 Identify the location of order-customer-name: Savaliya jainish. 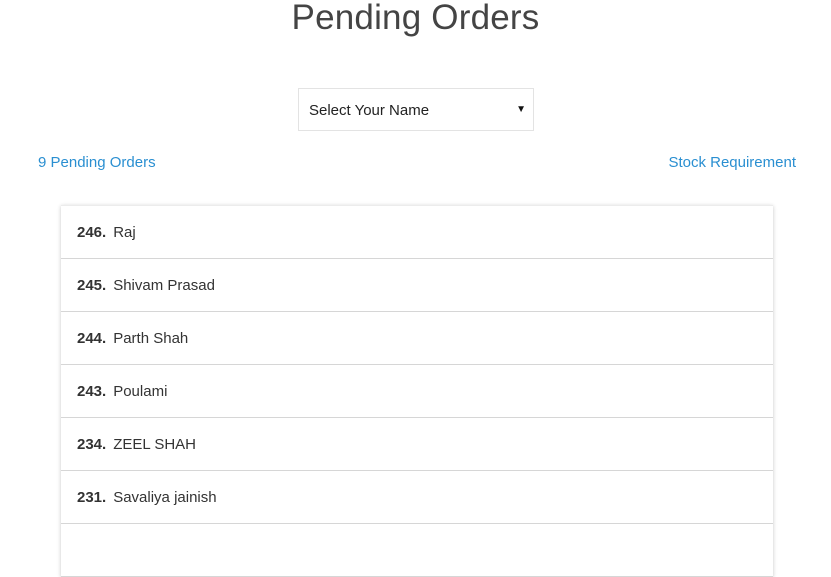
(165, 497).